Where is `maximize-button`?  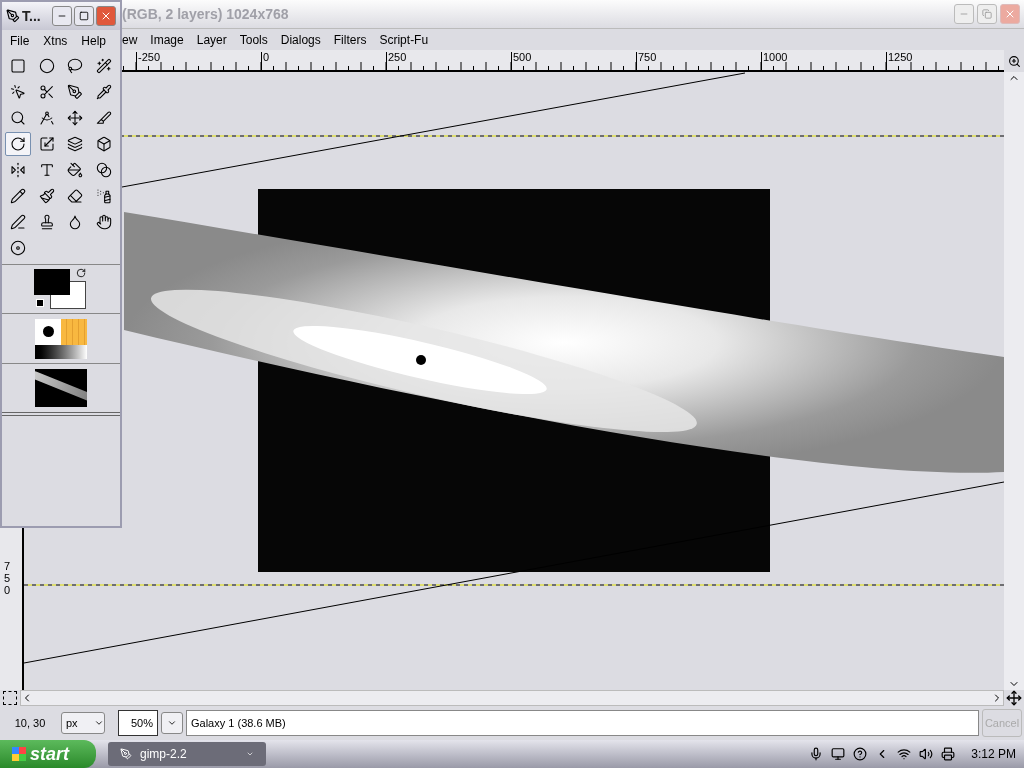 maximize-button is located at coordinates (84, 16).